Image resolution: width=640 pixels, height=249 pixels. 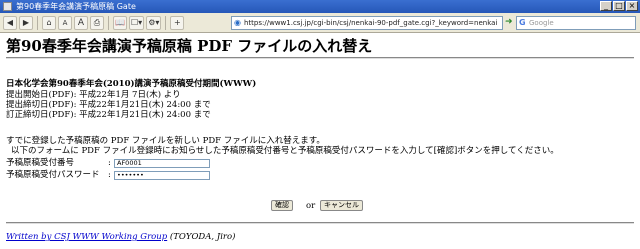 What do you see at coordinates (81, 22) in the screenshot?
I see `font-increase-icon: A` at bounding box center [81, 22].